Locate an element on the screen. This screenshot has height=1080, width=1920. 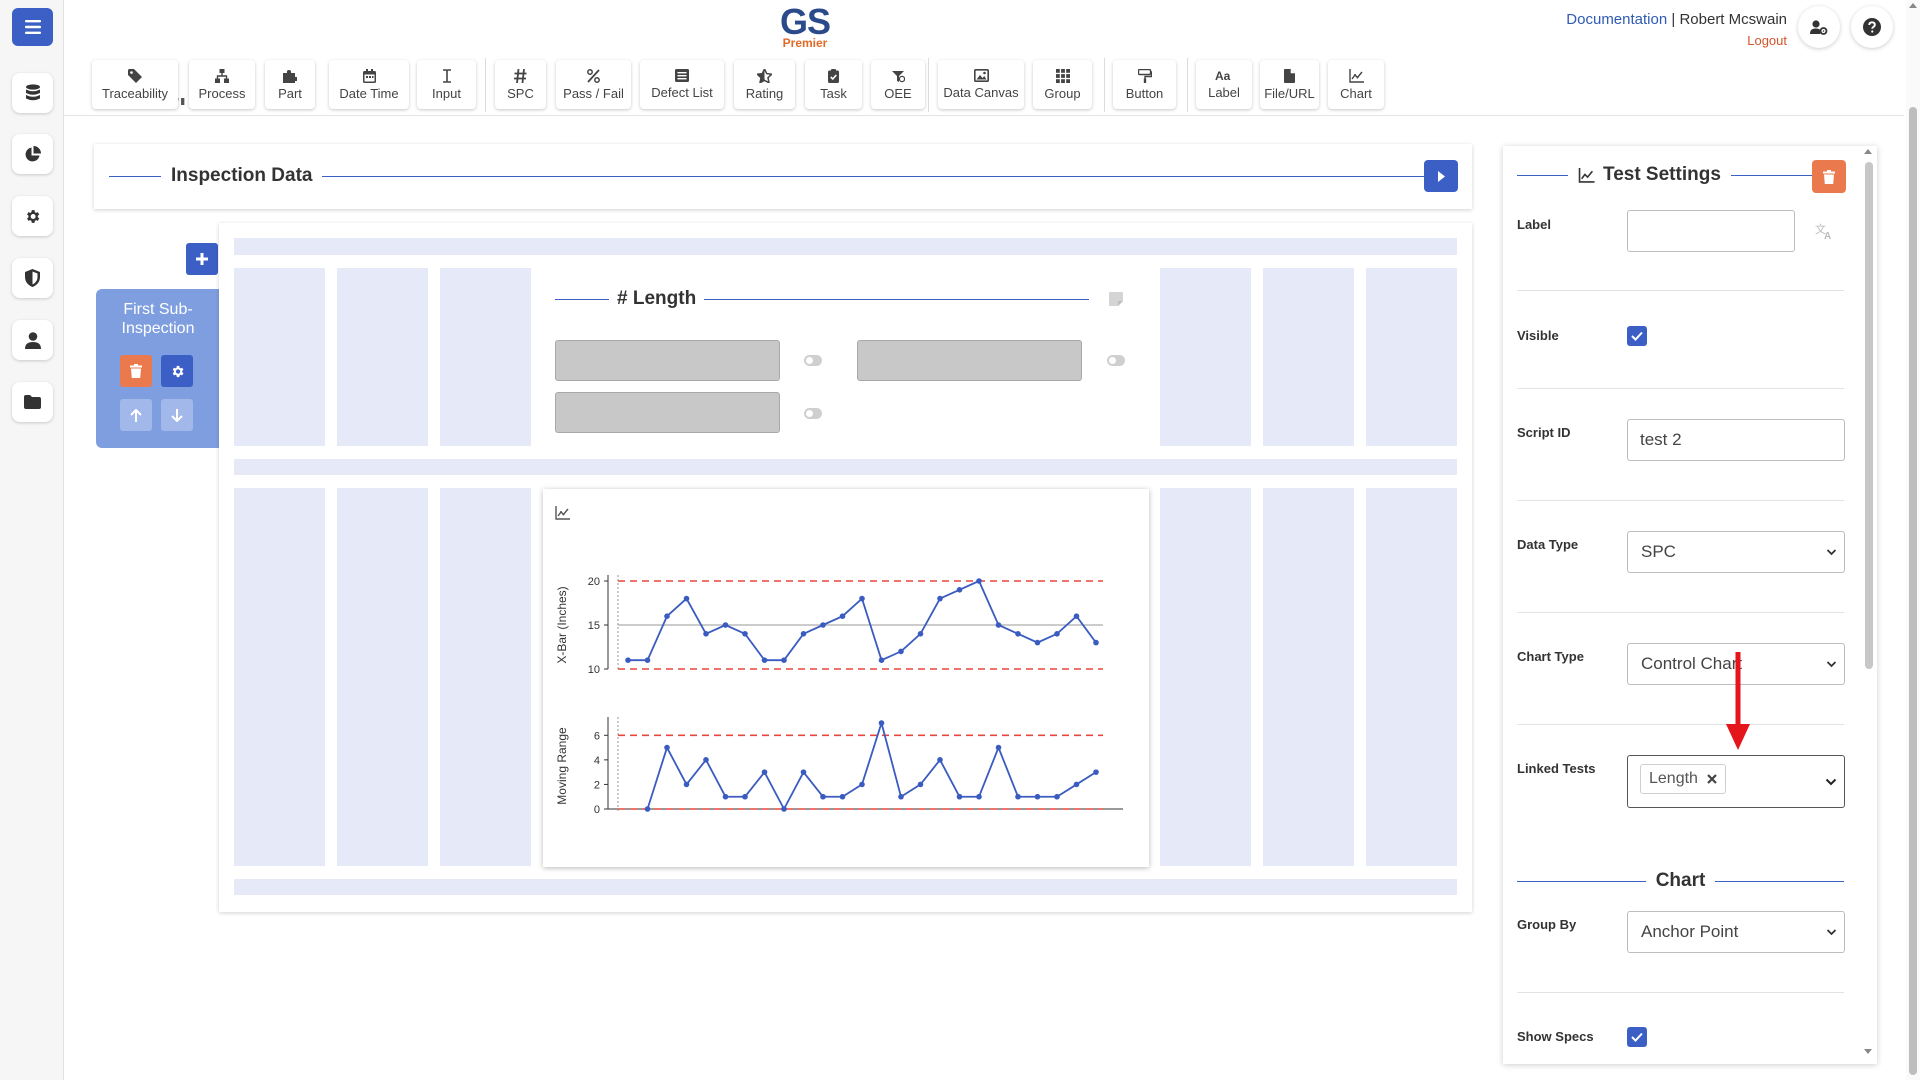
caret-right-icon is located at coordinates (1441, 176).